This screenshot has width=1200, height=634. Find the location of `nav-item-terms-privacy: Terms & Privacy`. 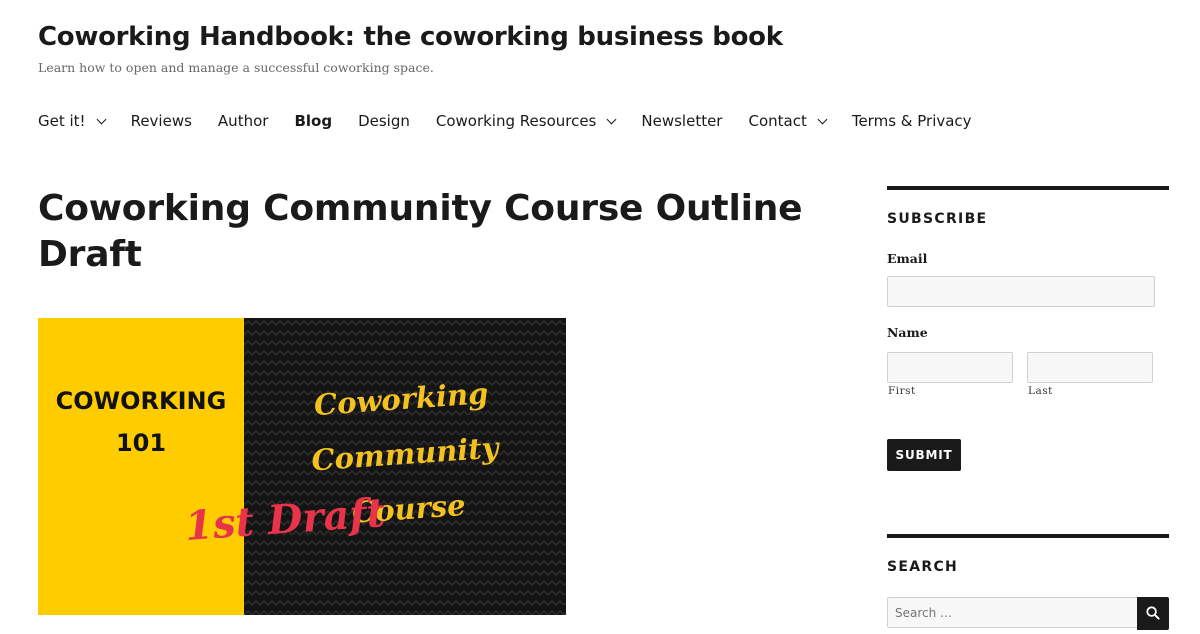

nav-item-terms-privacy: Terms & Privacy is located at coordinates (912, 121).